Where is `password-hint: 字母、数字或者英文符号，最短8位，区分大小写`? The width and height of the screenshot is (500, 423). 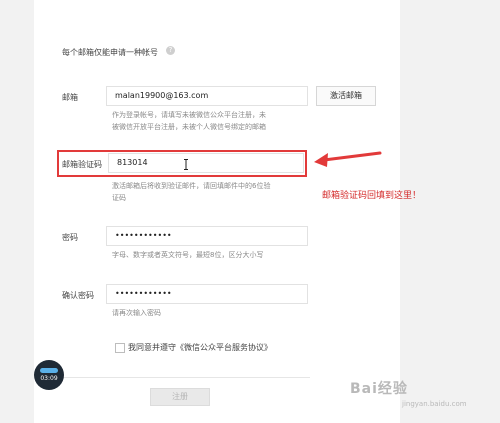 password-hint: 字母、数字或者英文符号，最短8位，区分大小写 is located at coordinates (188, 255).